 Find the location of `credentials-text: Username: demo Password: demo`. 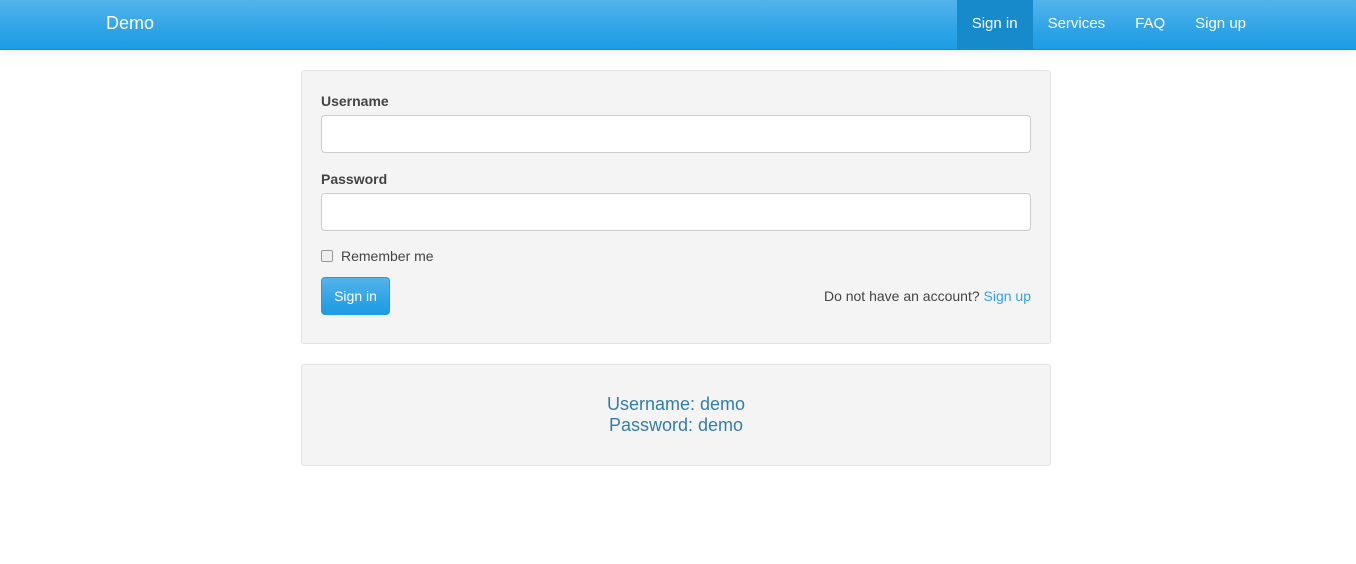

credentials-text: Username: demo Password: demo is located at coordinates (676, 415).